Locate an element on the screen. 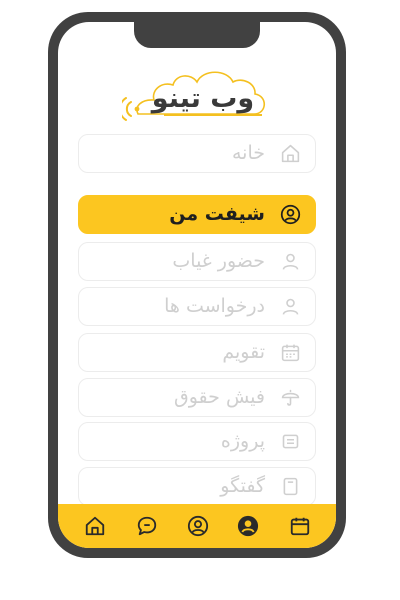 This screenshot has width=400, height=600. chat-icon is located at coordinates (147, 526).